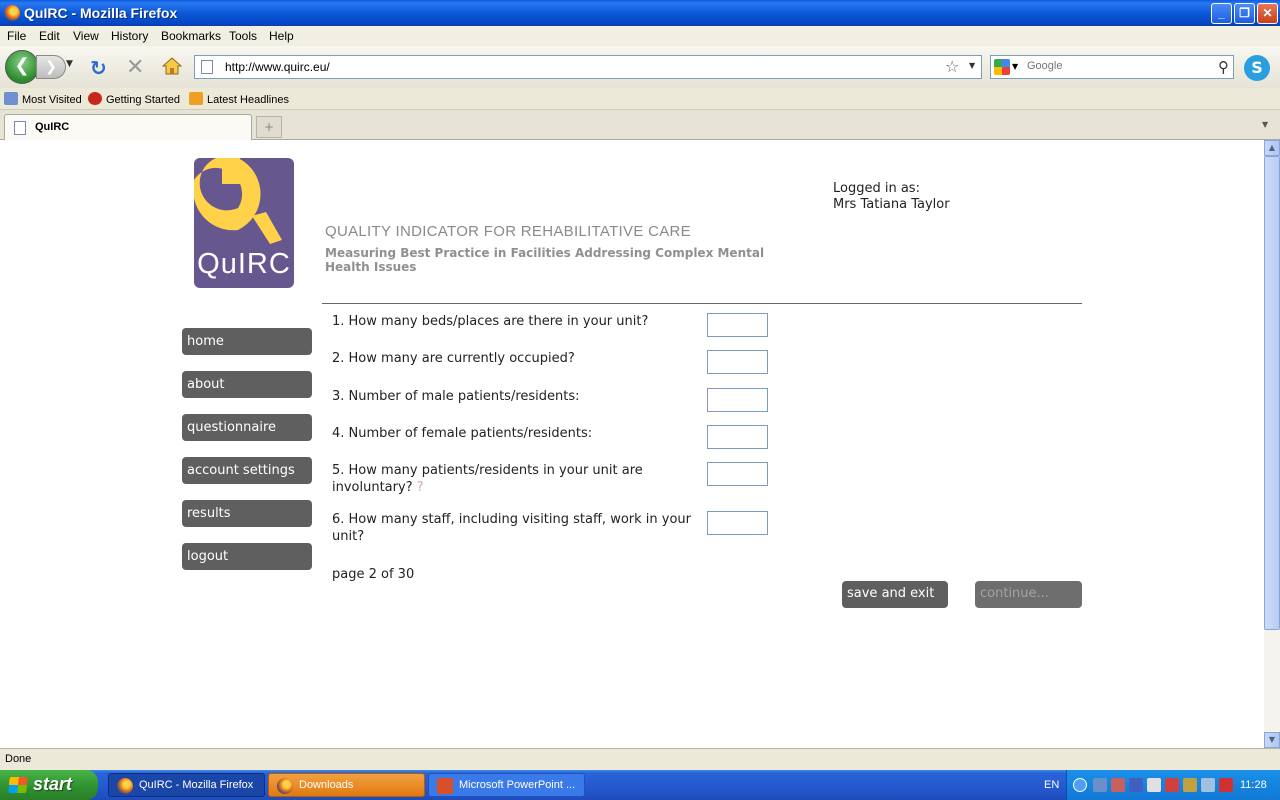  I want to click on menu-file: File, so click(16, 36).